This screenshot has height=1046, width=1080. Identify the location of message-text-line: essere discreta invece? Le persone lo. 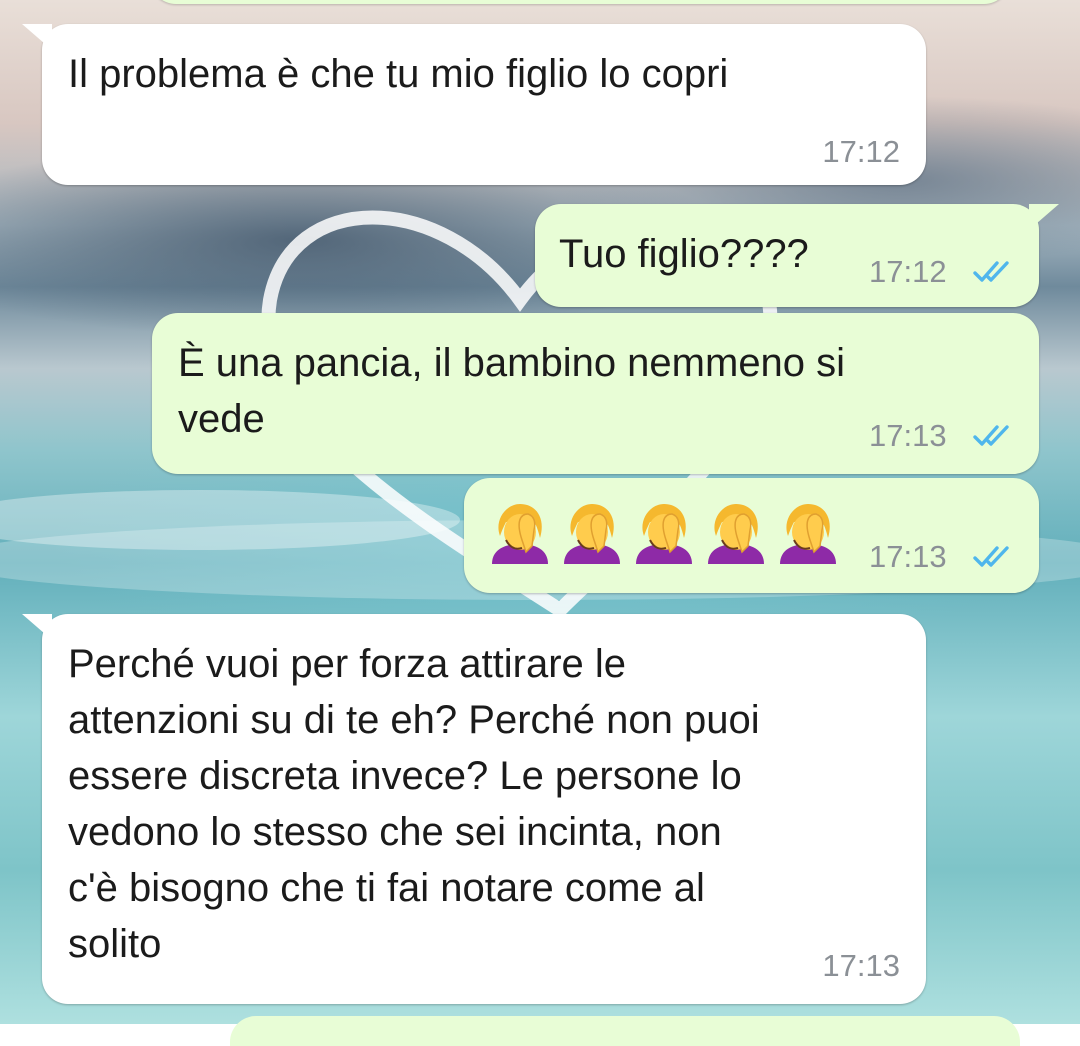
(405, 776).